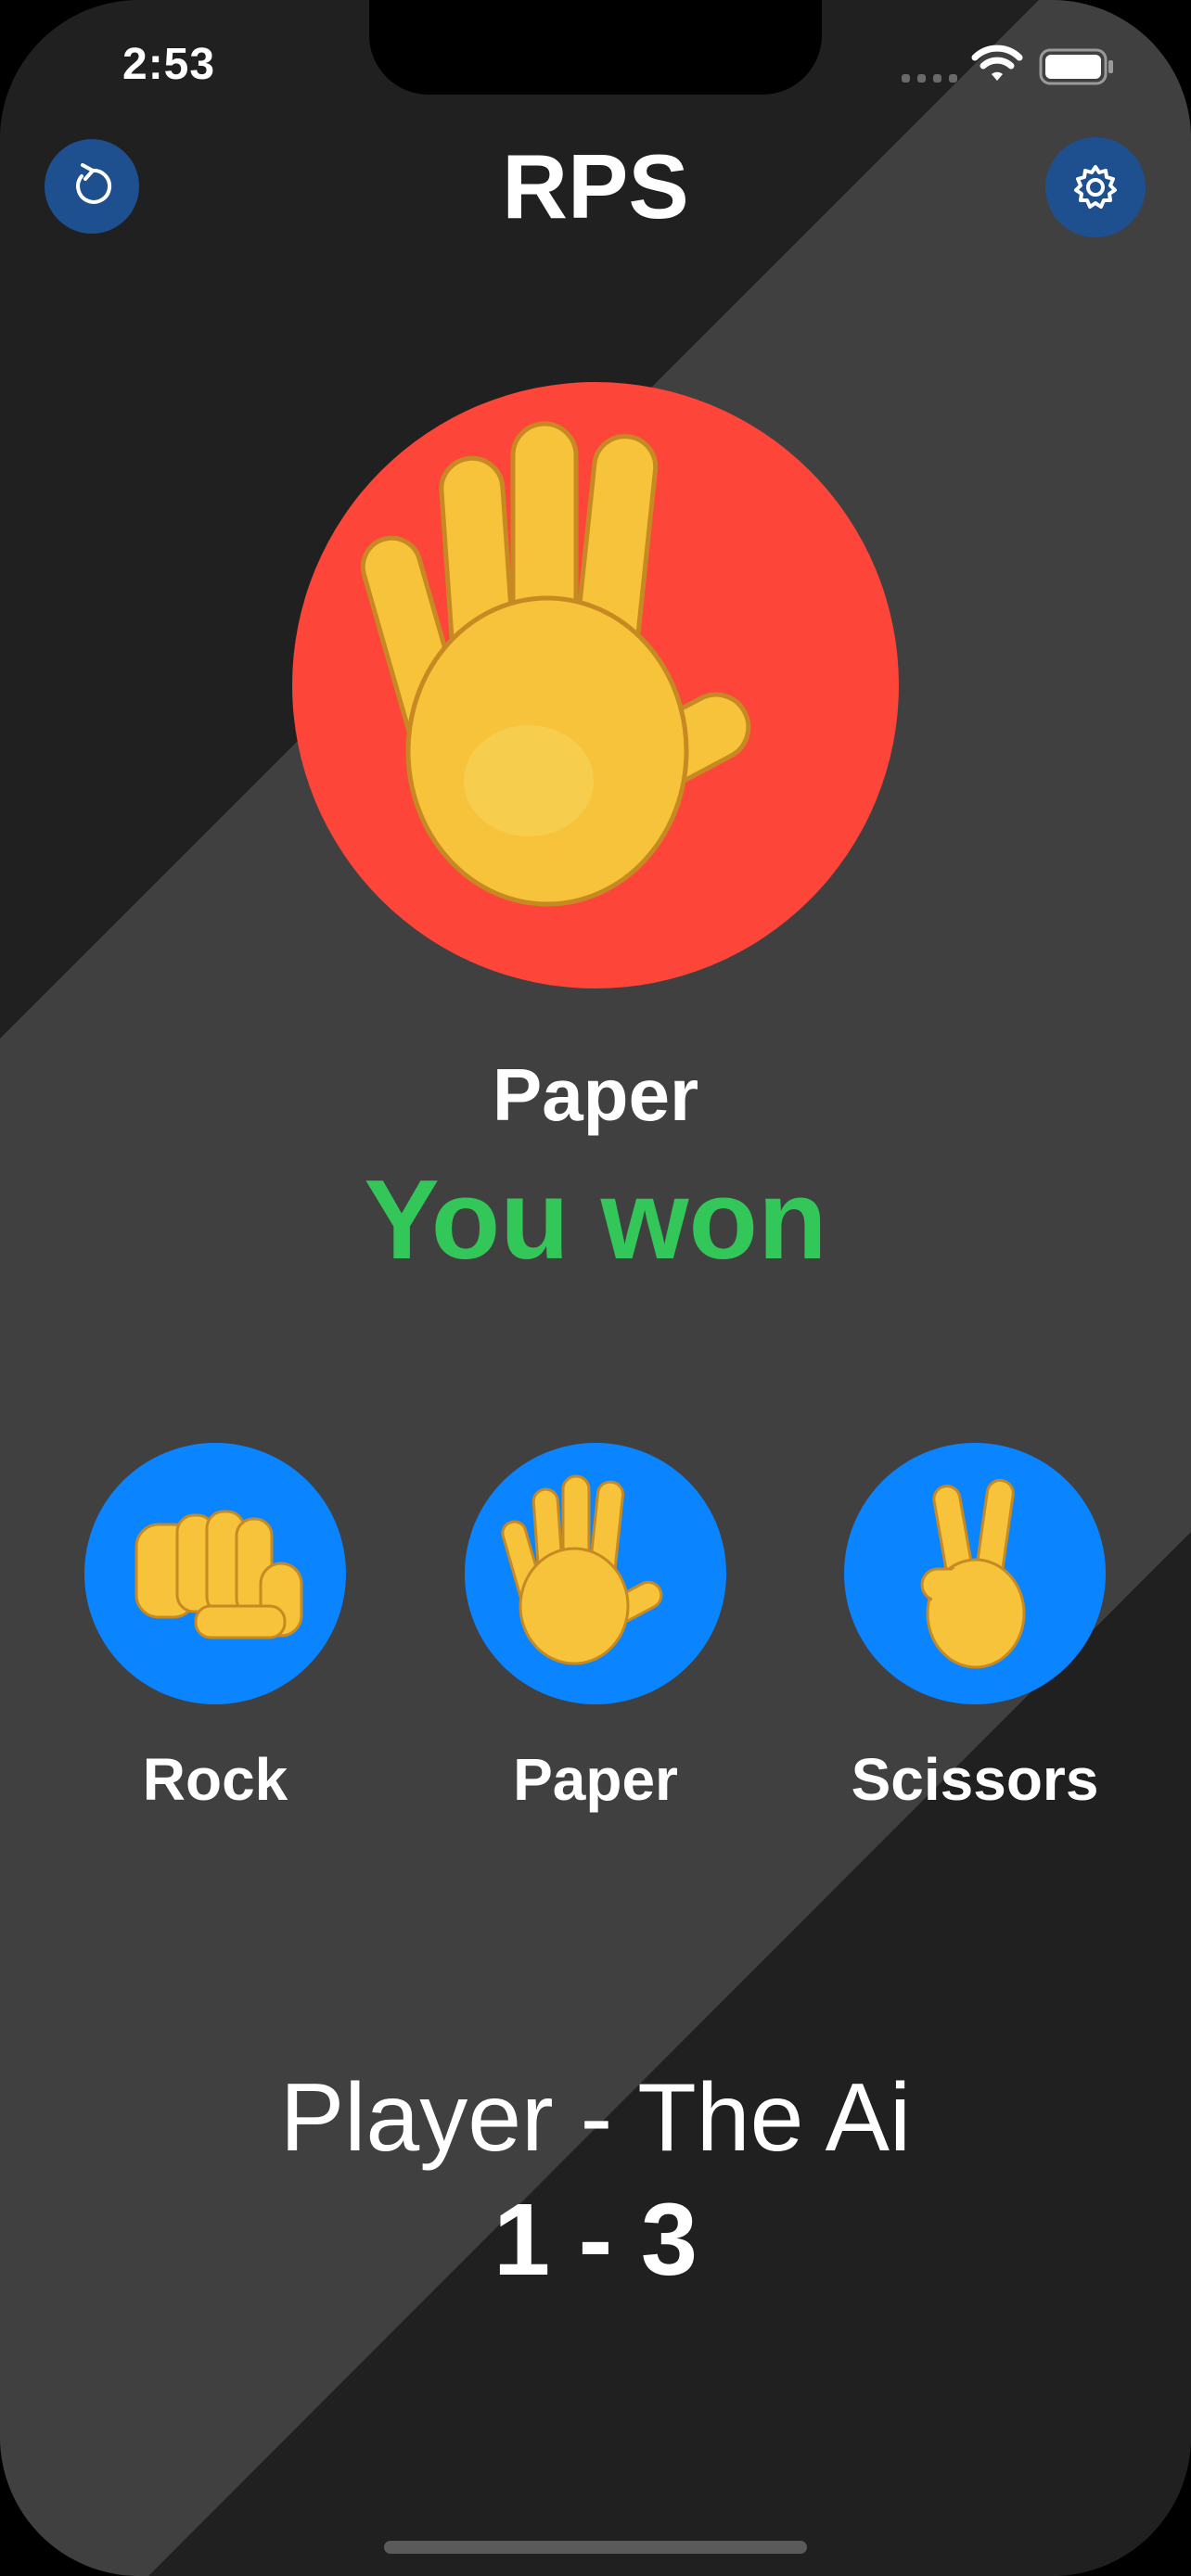  What do you see at coordinates (595, 186) in the screenshot?
I see `app-title: RPS` at bounding box center [595, 186].